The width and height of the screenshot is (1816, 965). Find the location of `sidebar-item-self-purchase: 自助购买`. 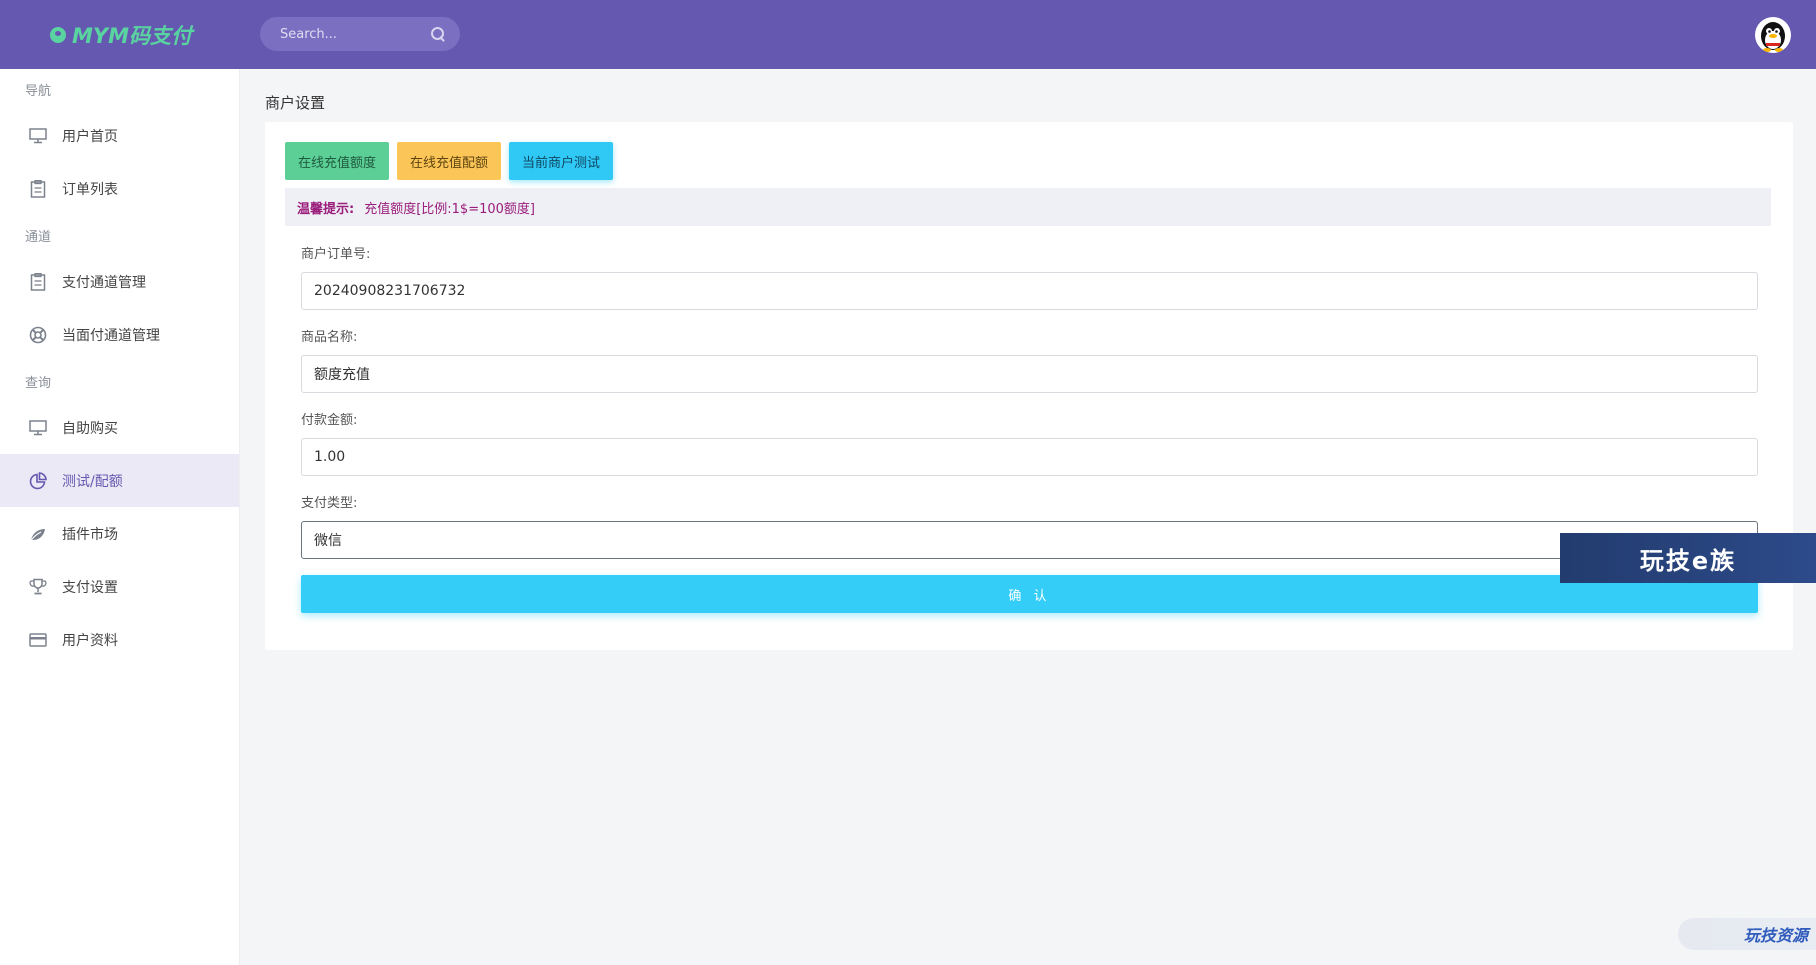

sidebar-item-self-purchase: 自助购买 is located at coordinates (119, 427).